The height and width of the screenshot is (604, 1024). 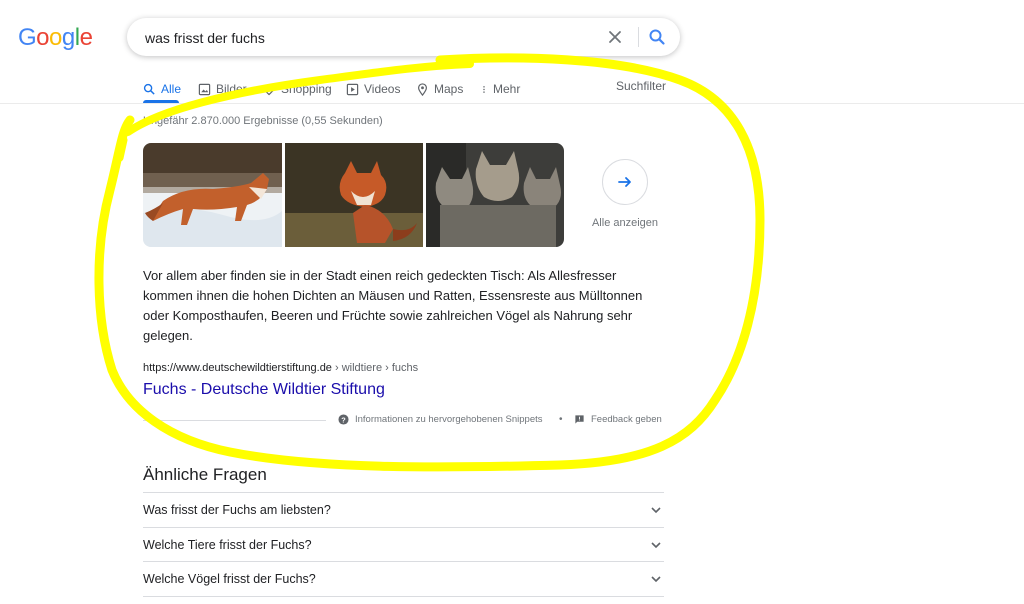 I want to click on related-question-text: Welche Vögel frisst der Fuchs?, so click(x=229, y=579).